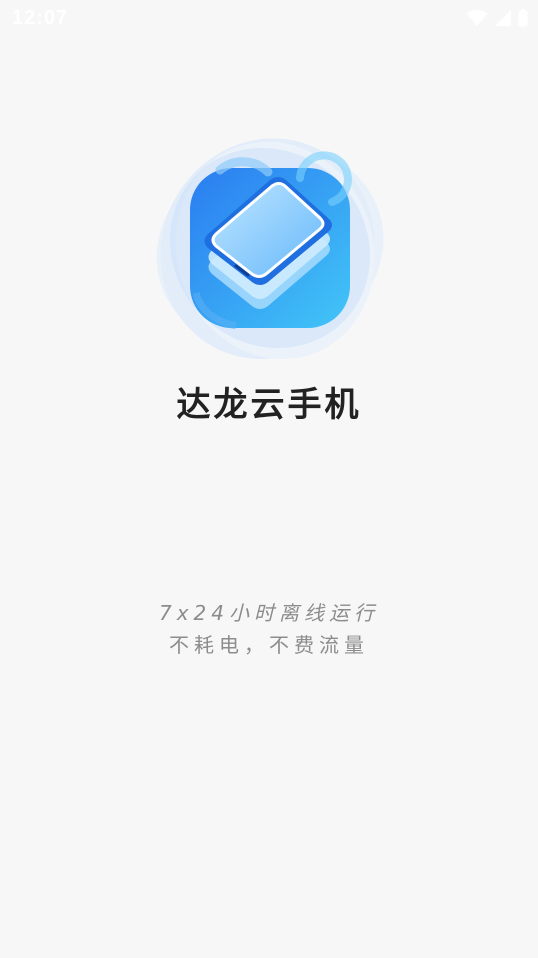  Describe the element at coordinates (40, 18) in the screenshot. I see `status-time: 12:07` at that location.